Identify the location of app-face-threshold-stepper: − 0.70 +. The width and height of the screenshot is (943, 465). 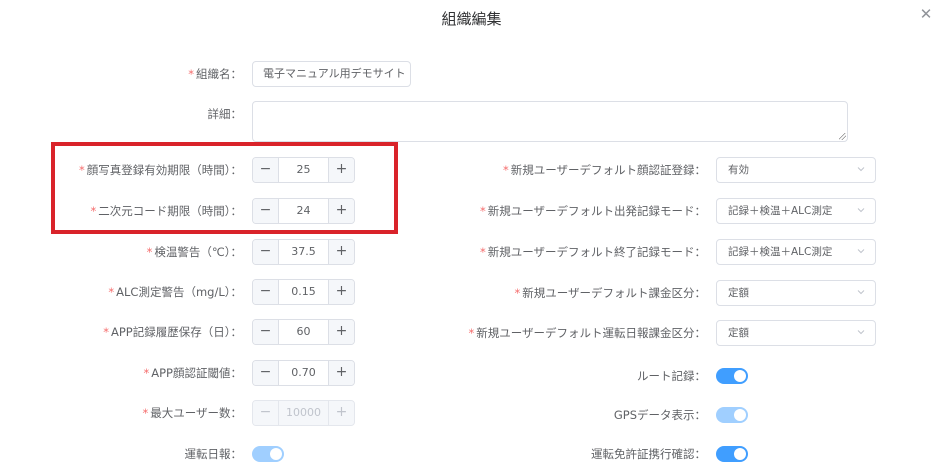
(303, 373).